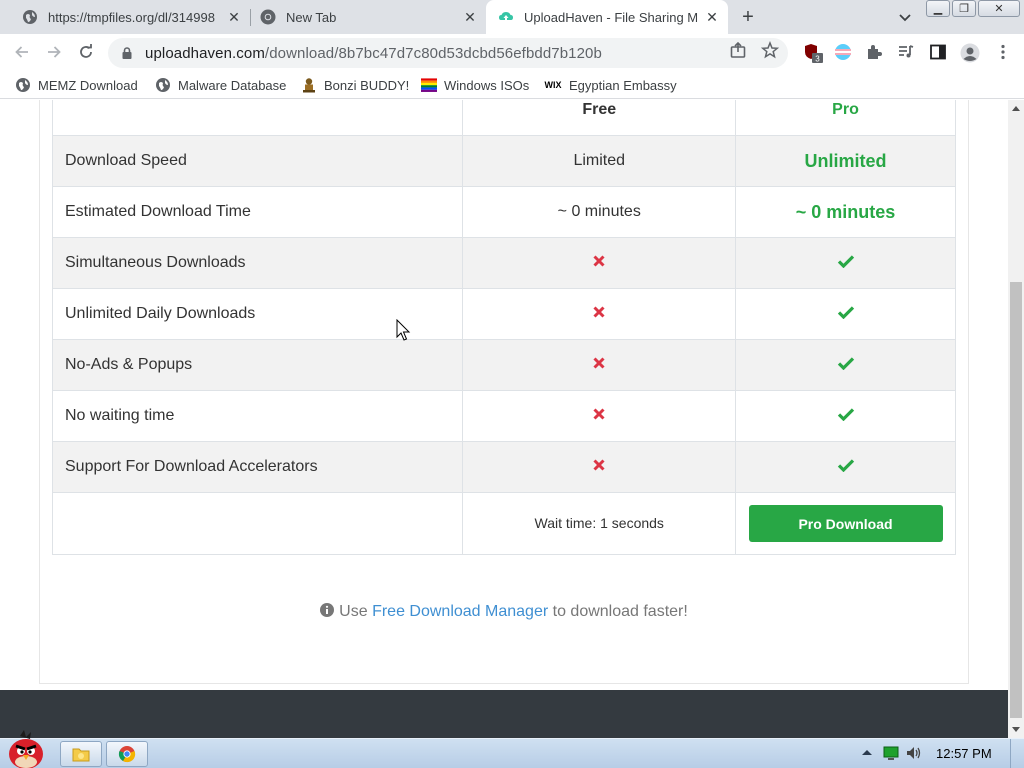 This screenshot has height=768, width=1024. I want to click on pro-value: Unlimited, so click(845, 161).